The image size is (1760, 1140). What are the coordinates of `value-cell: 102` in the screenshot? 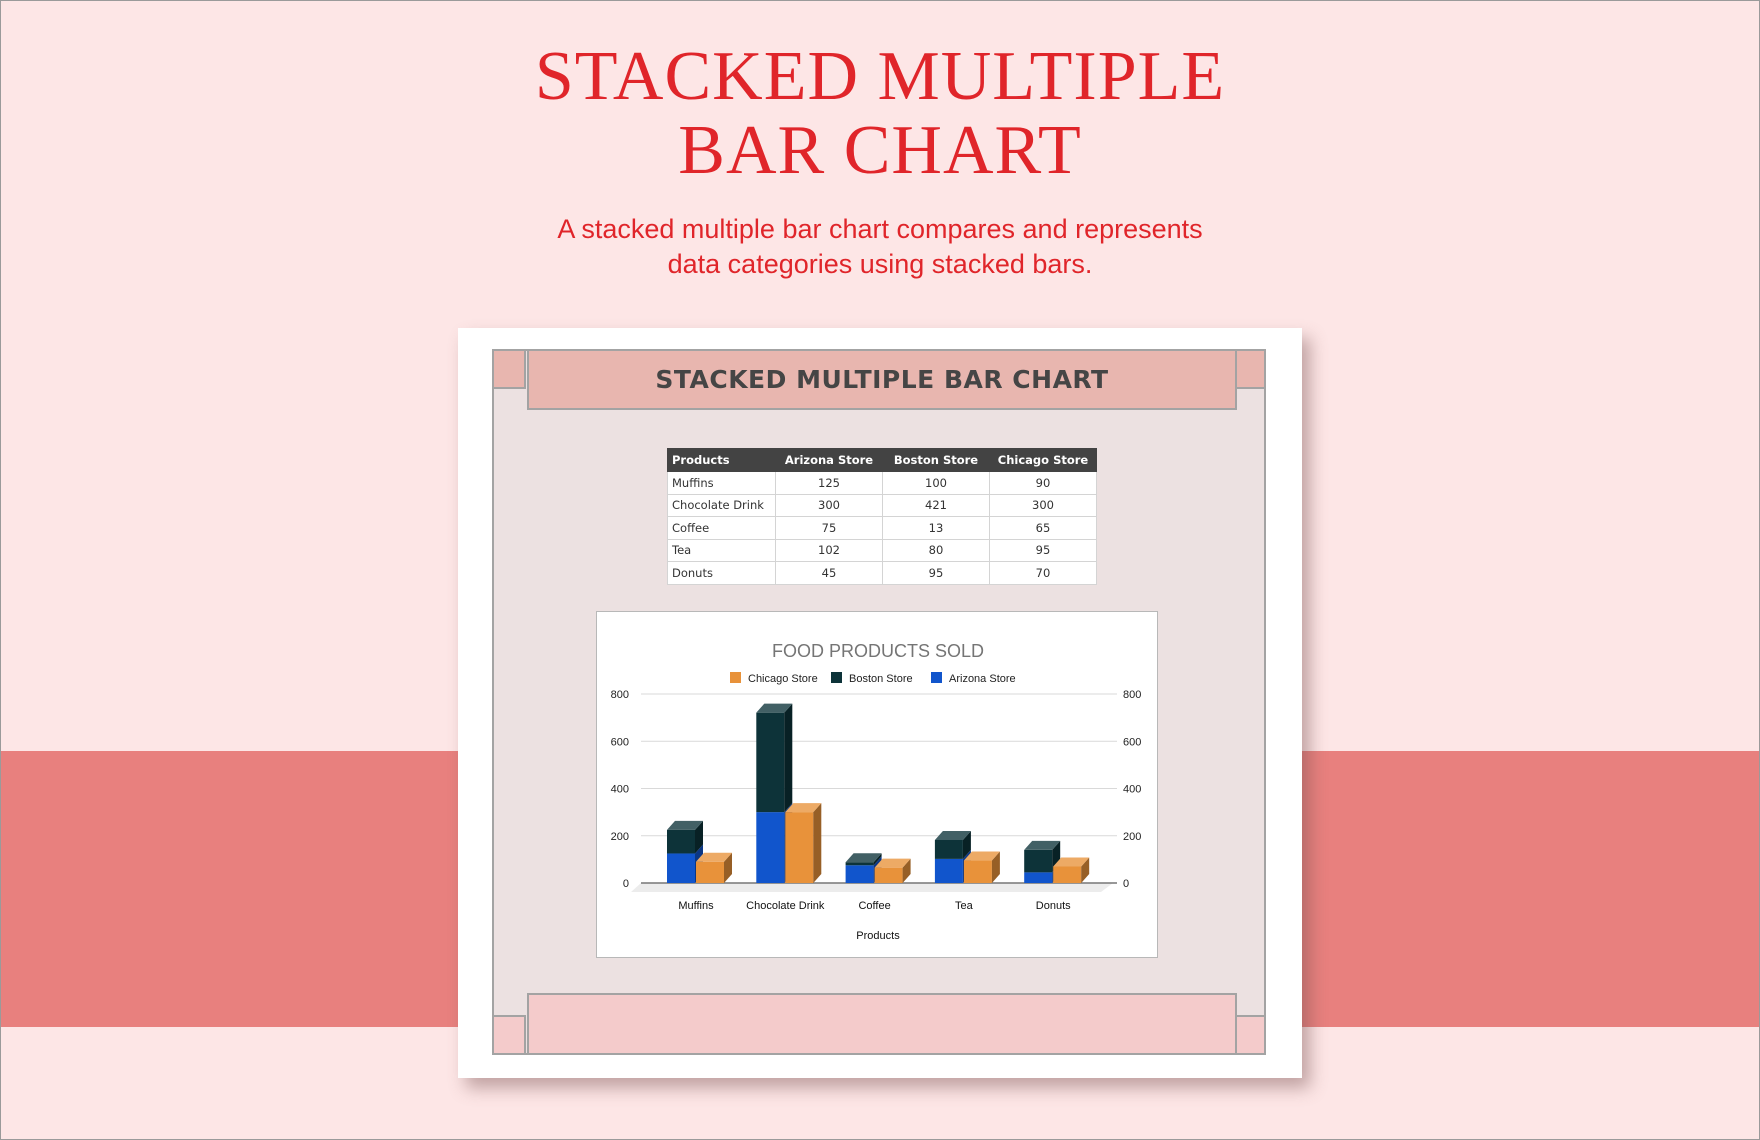 It's located at (829, 550).